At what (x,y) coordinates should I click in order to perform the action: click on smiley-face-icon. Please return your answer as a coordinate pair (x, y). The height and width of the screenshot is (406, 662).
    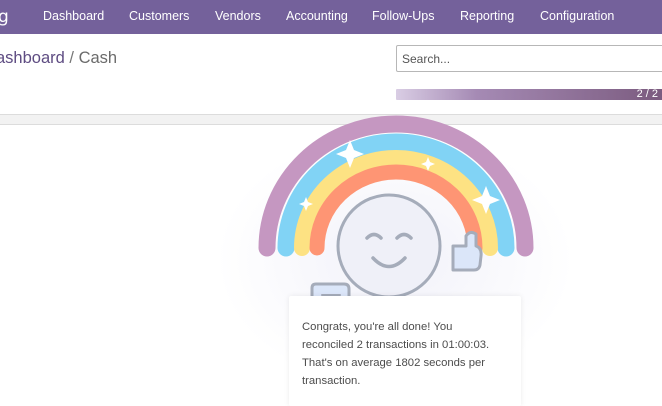
    Looking at the image, I should click on (389, 246).